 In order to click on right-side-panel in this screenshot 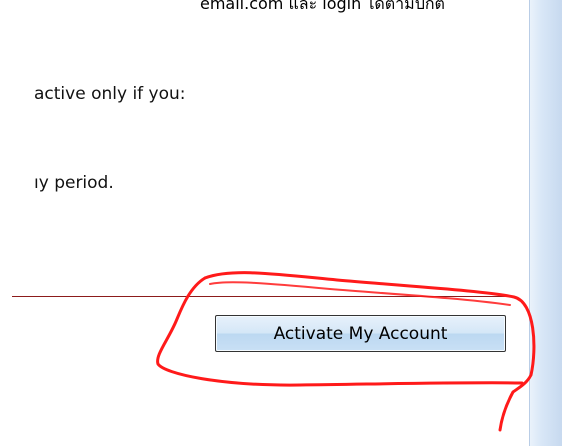, I will do `click(545, 223)`.